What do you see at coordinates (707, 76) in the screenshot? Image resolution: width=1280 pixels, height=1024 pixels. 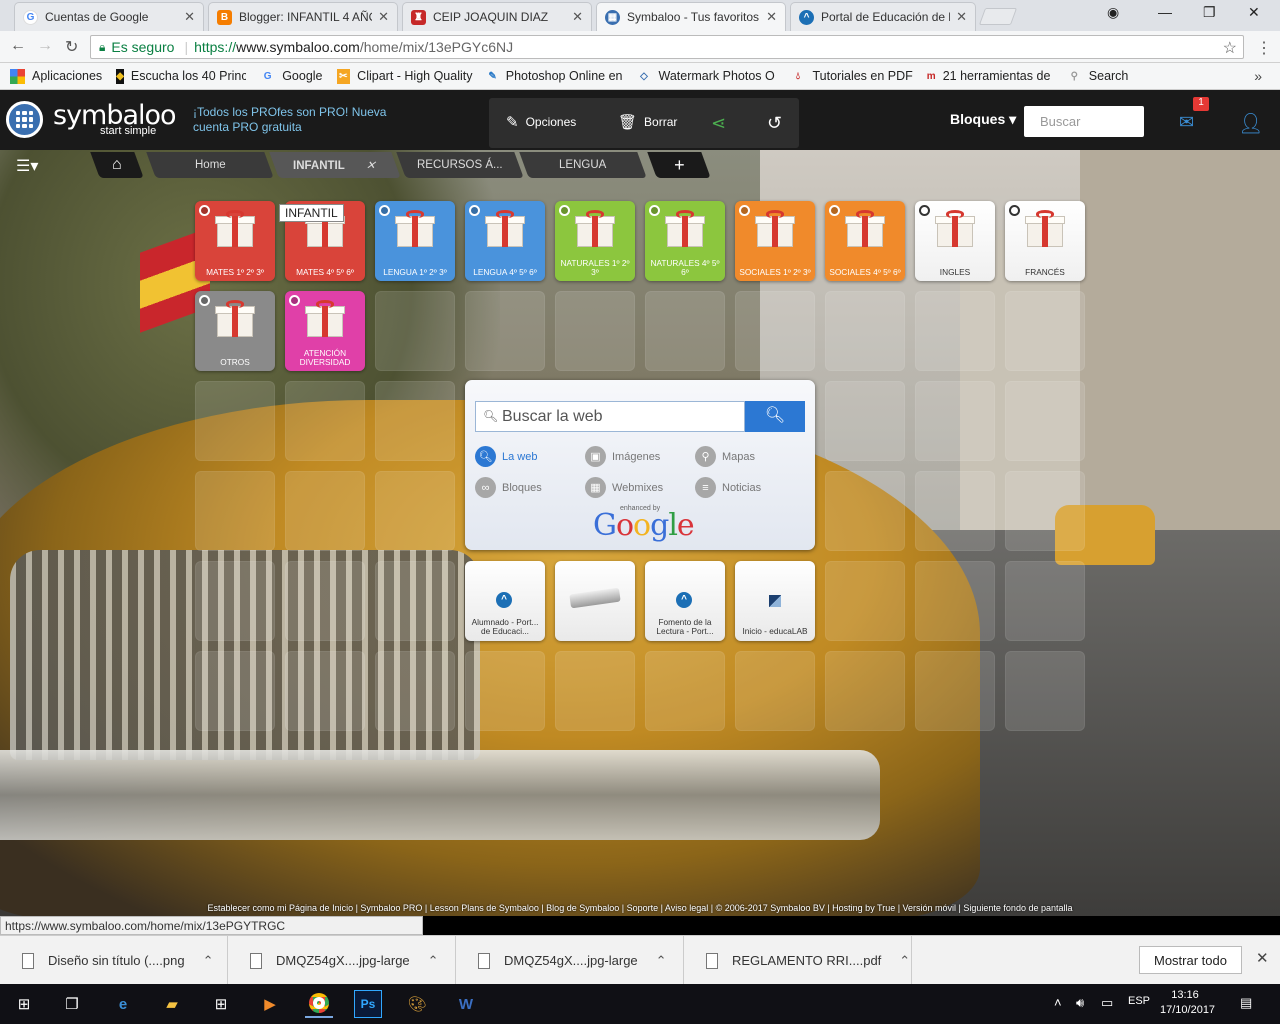 I see `bookmark-watermark: ◇ Watermark Photos O` at bounding box center [707, 76].